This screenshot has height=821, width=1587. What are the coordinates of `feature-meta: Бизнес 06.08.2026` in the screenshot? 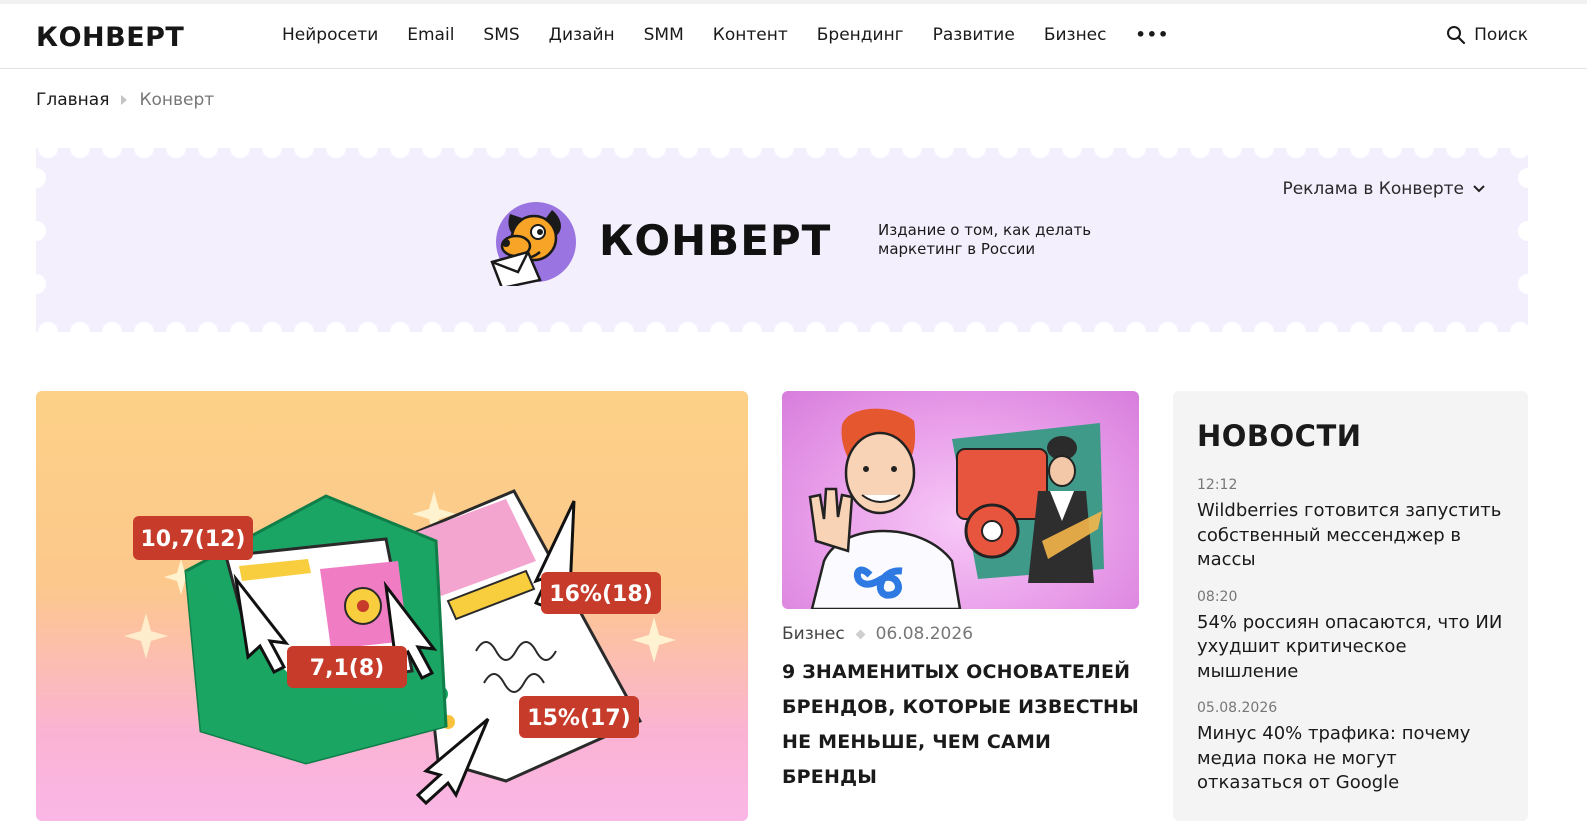 It's located at (877, 634).